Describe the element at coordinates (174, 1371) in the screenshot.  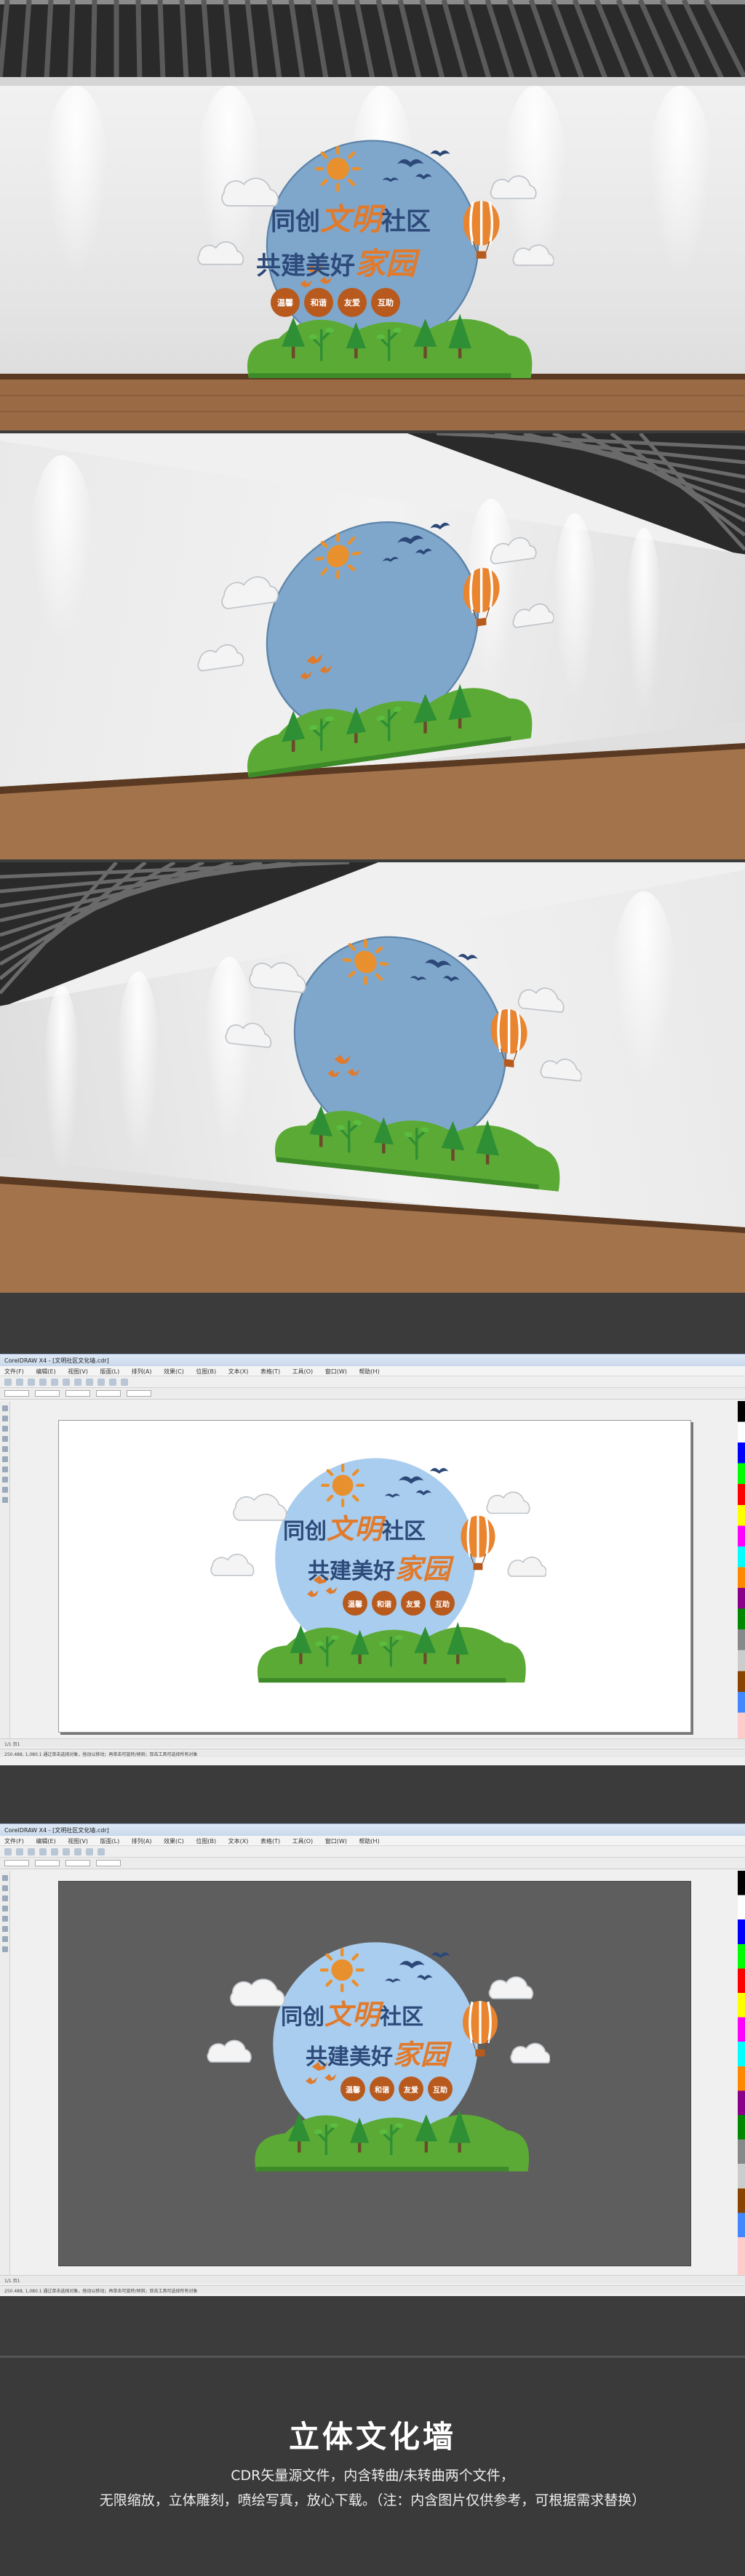
I see `menu-effects: 效果(C)` at that location.